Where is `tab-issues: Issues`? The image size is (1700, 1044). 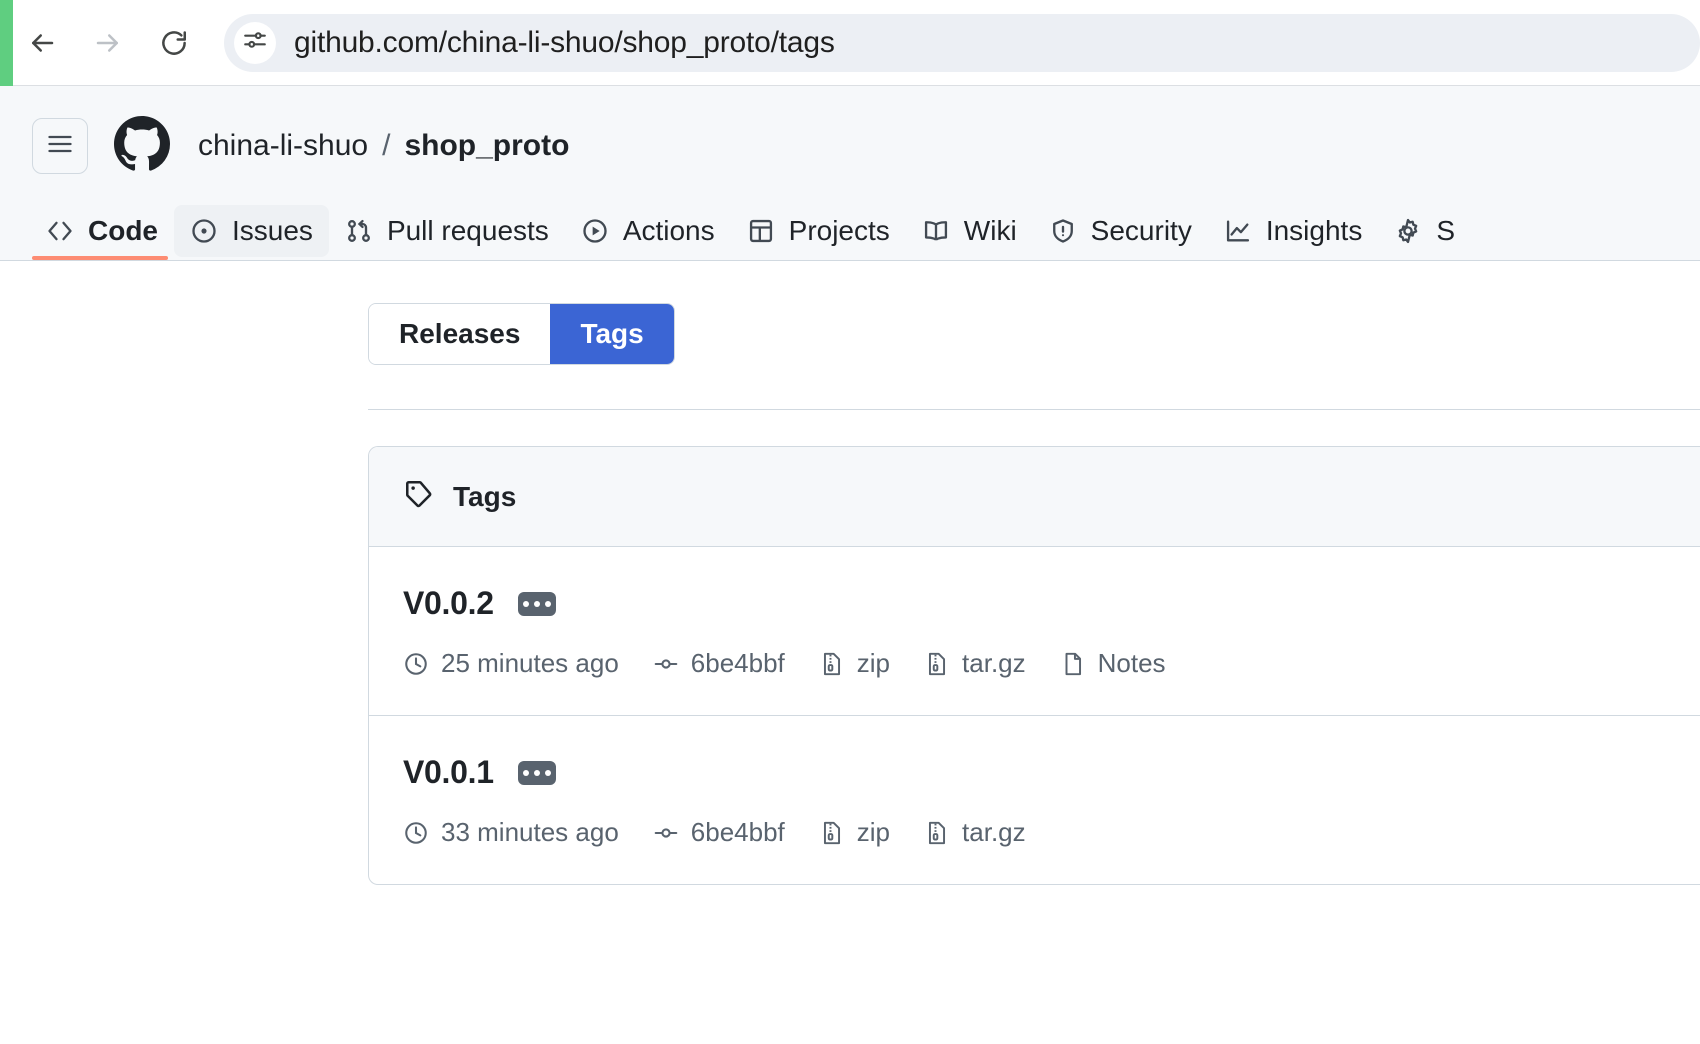
tab-issues: Issues is located at coordinates (251, 231).